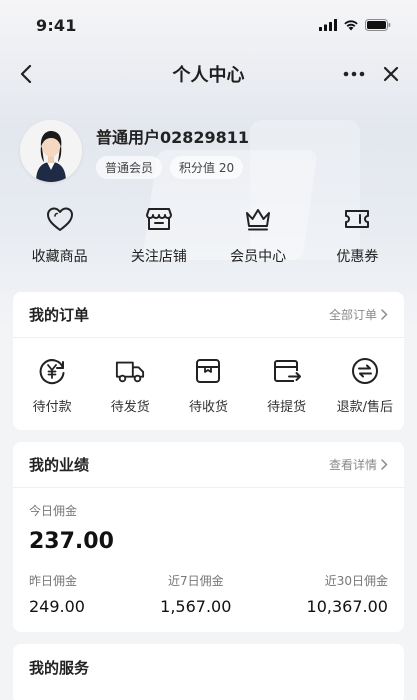 The height and width of the screenshot is (700, 417). I want to click on services-title: 我的服务, so click(59, 667).